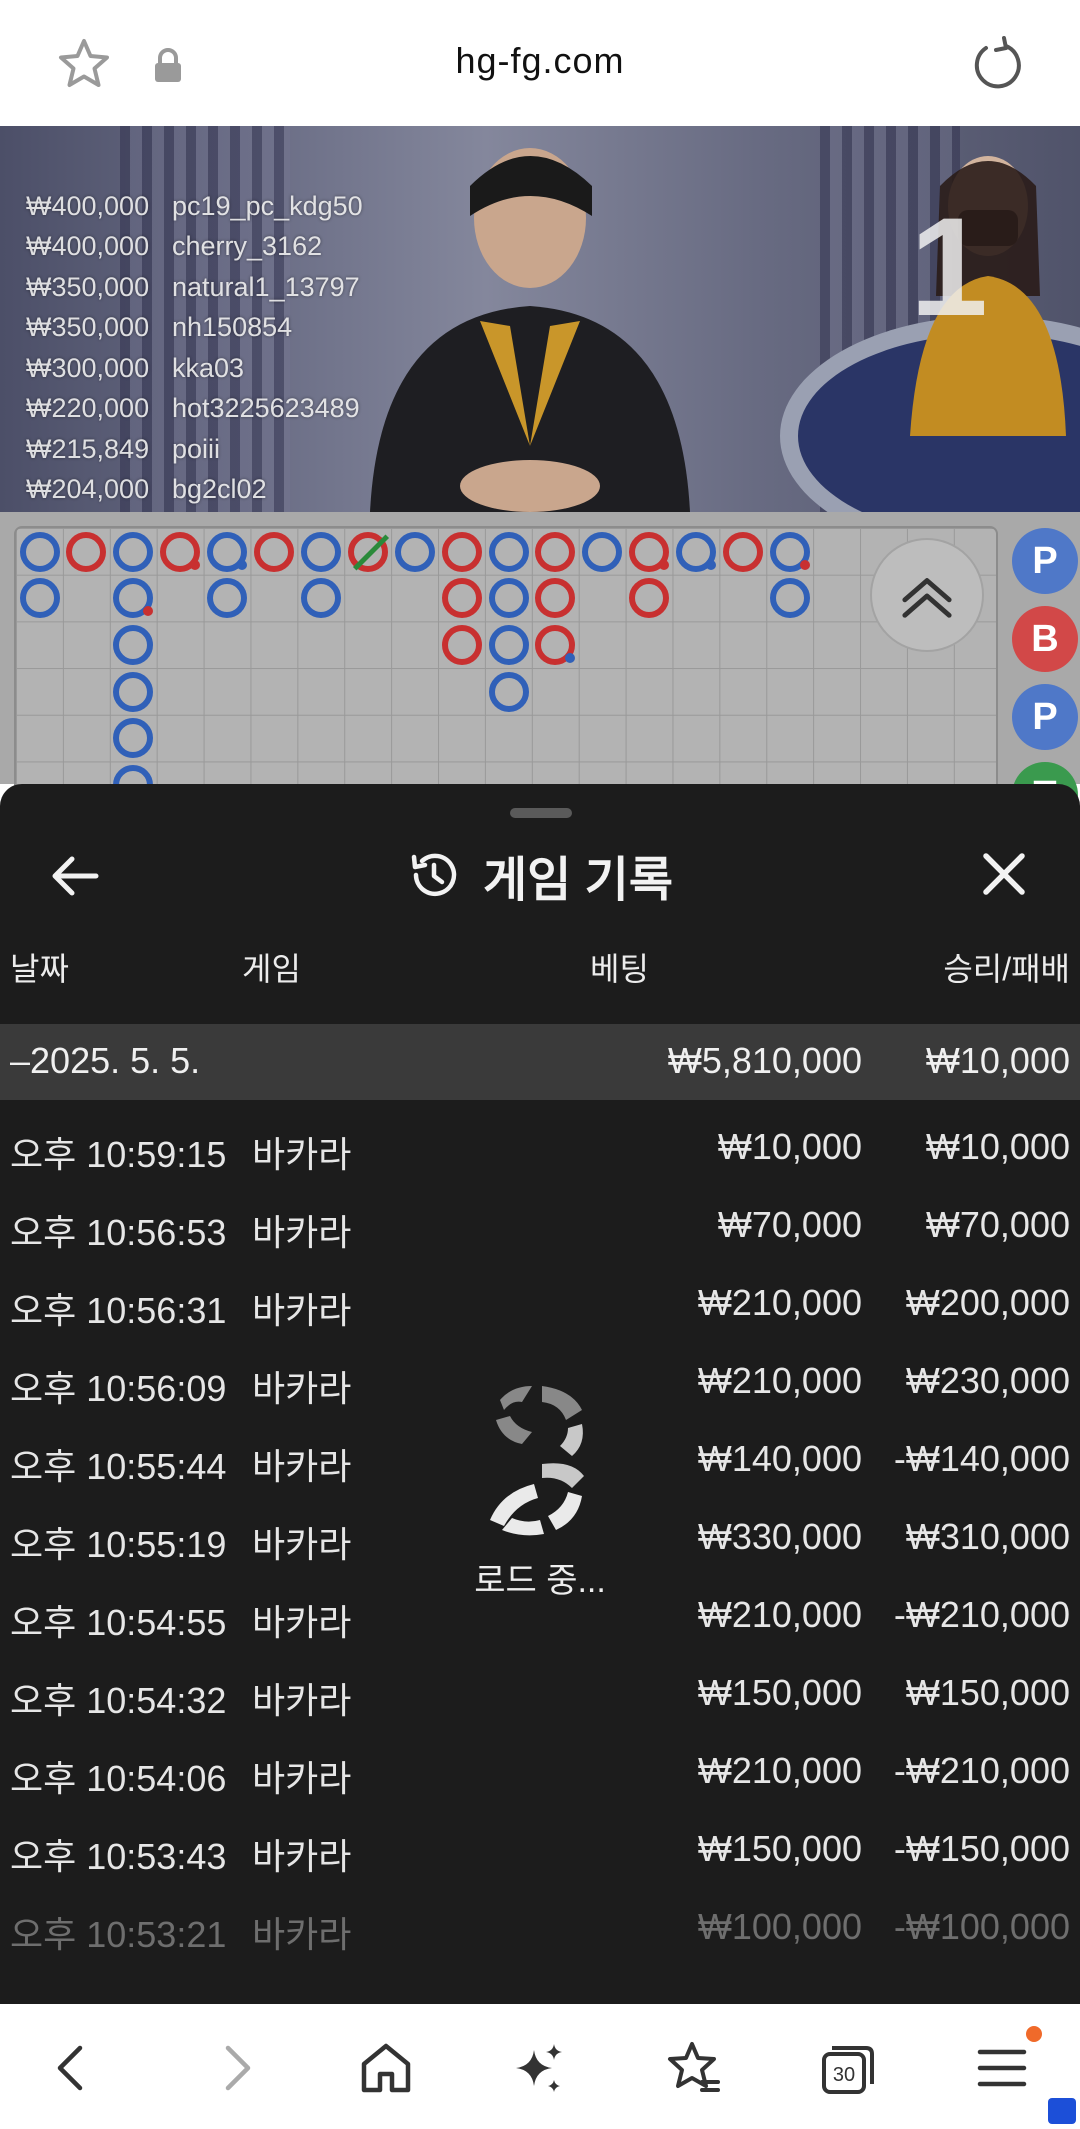 The image size is (1080, 2129). What do you see at coordinates (540, 1321) in the screenshot?
I see `history-row: 오후 10:56:31 바카라 ₩210,000 ₩200,000` at bounding box center [540, 1321].